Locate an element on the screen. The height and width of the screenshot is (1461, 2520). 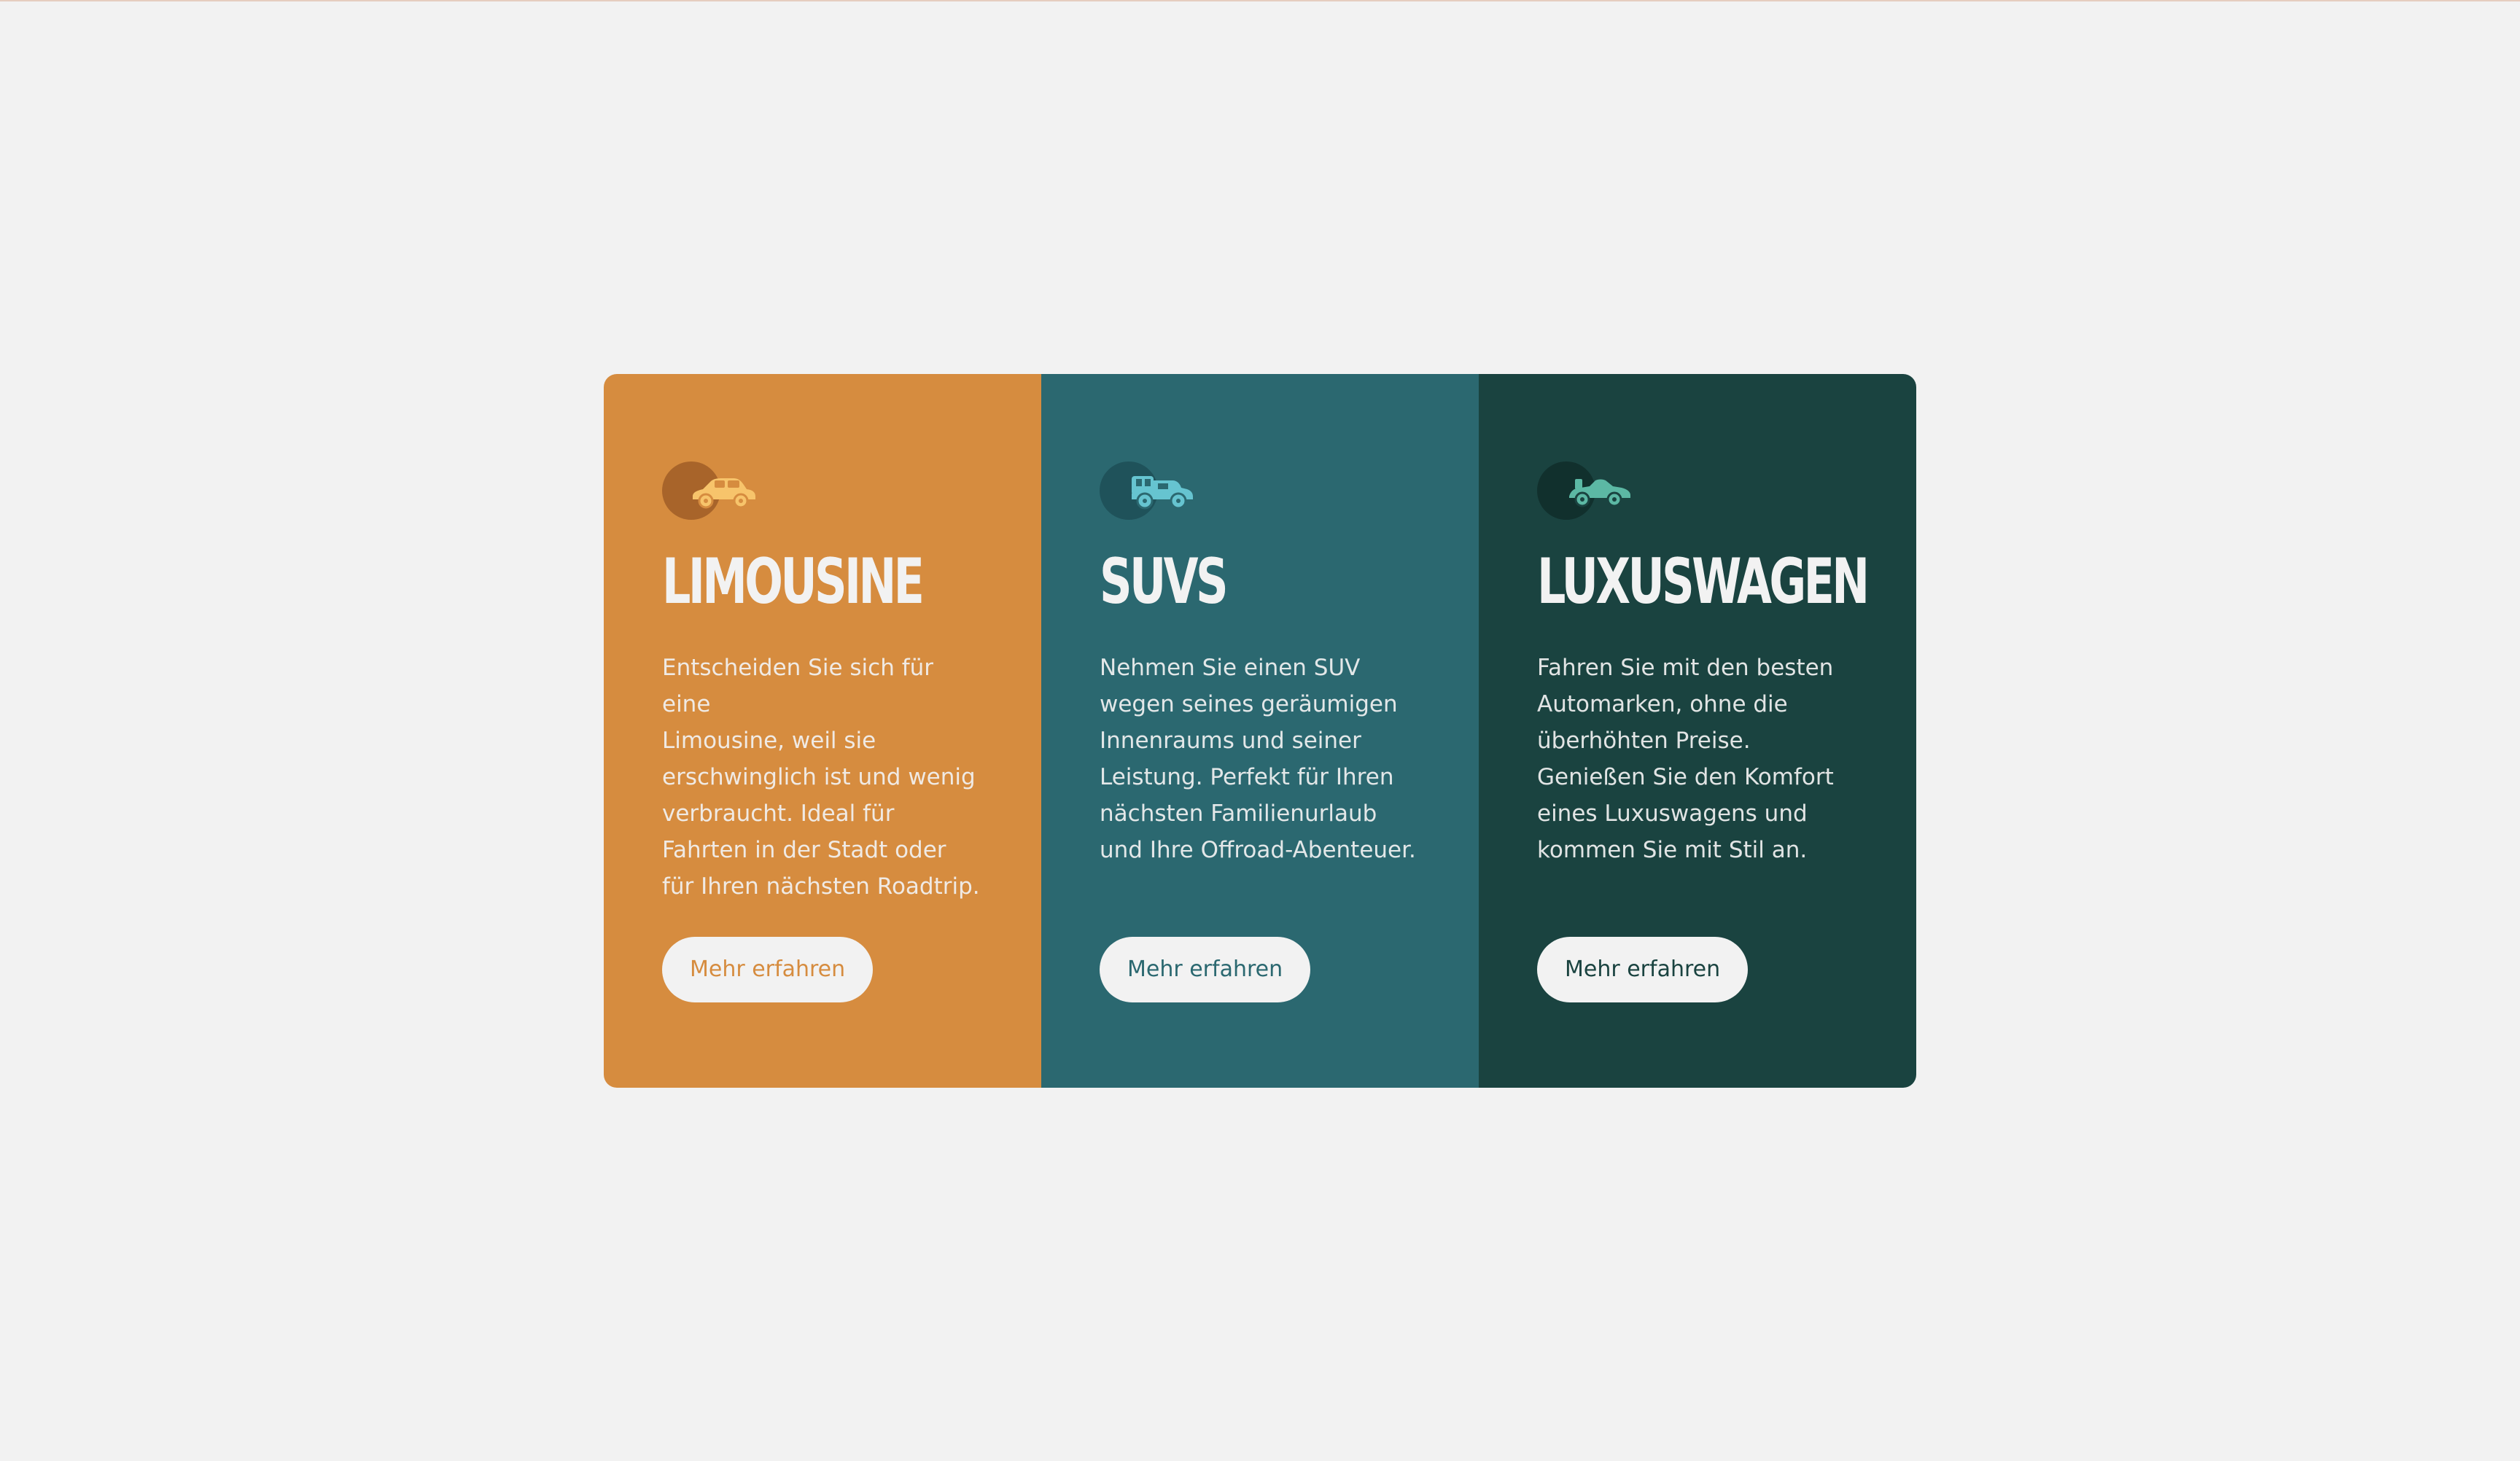
suv-icon-container is located at coordinates (1151, 490).